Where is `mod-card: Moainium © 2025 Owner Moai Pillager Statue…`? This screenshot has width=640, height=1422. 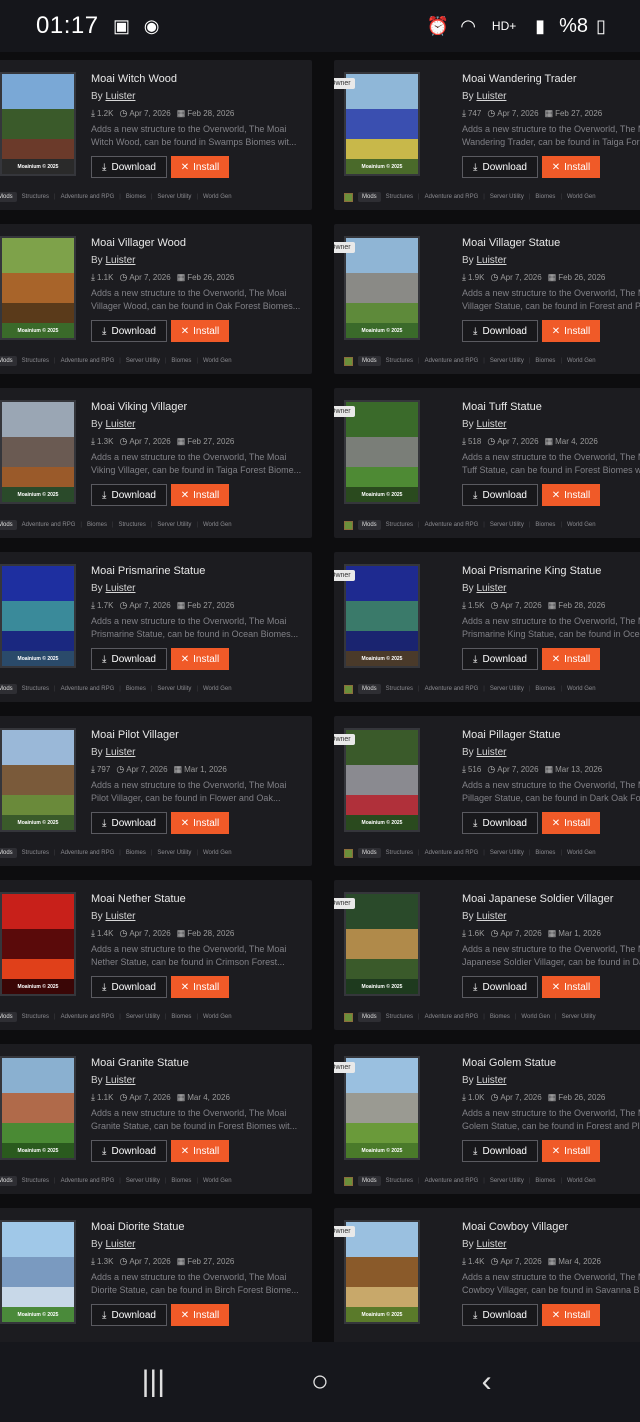 mod-card: Moainium © 2025 Owner Moai Pillager Statue… is located at coordinates (487, 791).